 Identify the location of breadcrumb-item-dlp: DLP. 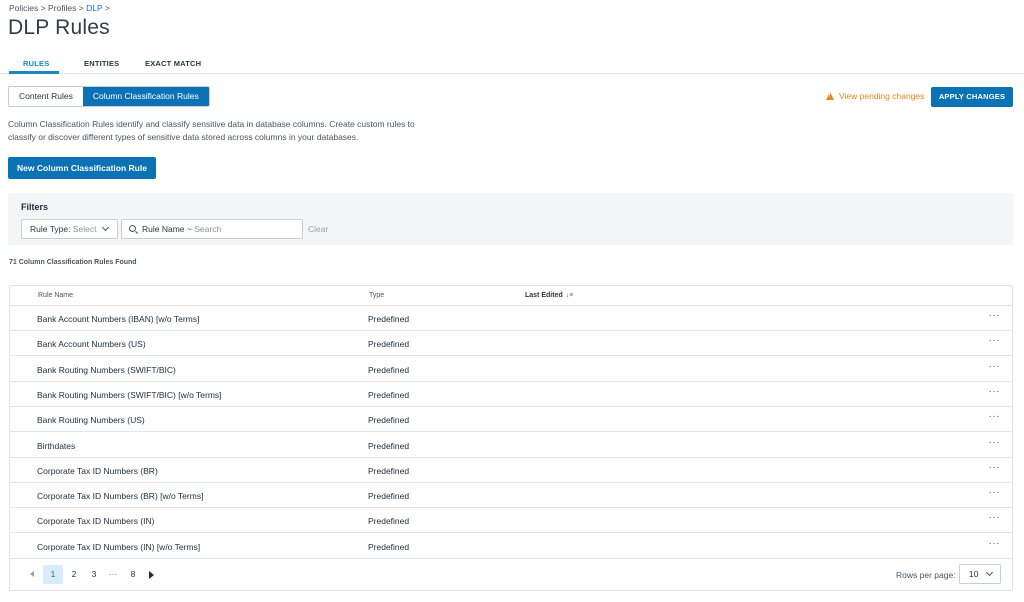
(94, 8).